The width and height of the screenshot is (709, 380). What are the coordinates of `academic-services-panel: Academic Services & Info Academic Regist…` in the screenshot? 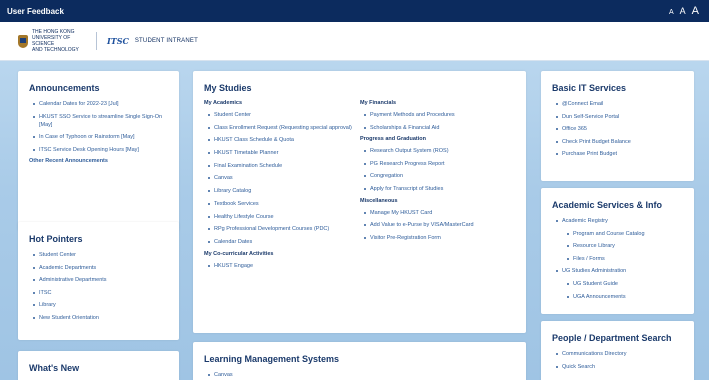 It's located at (617, 251).